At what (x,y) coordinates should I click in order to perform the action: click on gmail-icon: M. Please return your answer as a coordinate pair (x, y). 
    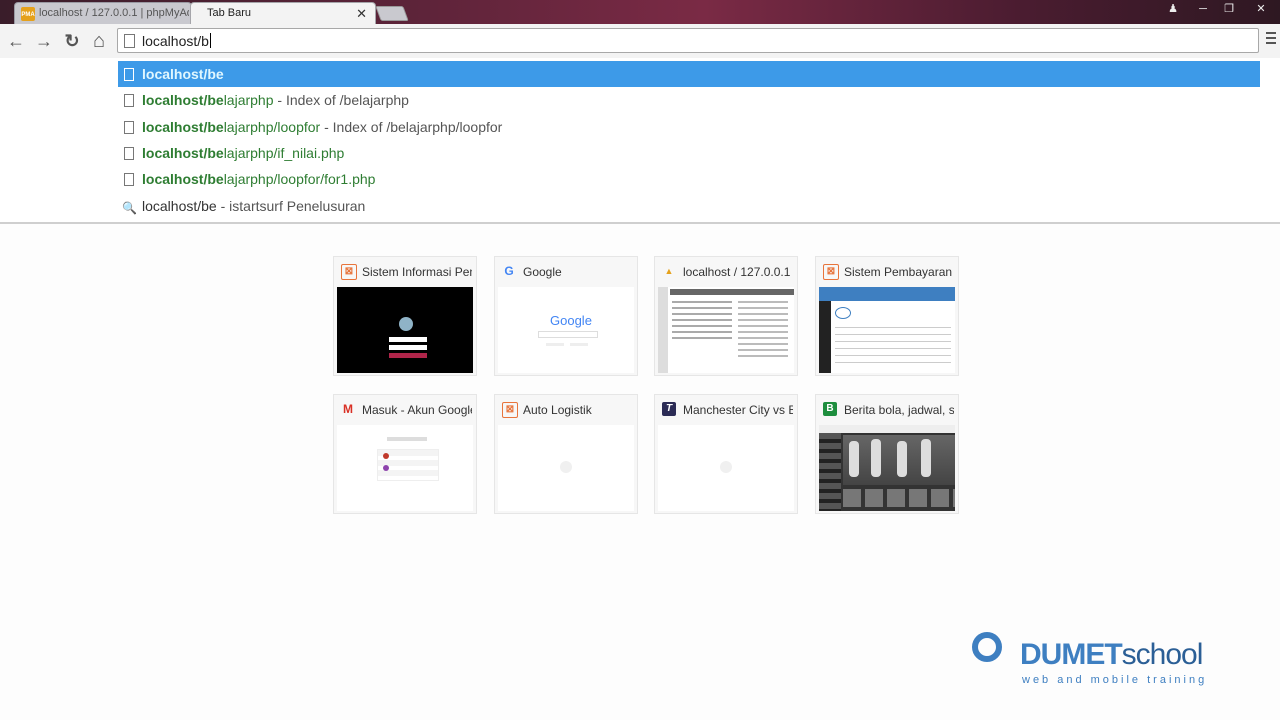
    Looking at the image, I should click on (348, 409).